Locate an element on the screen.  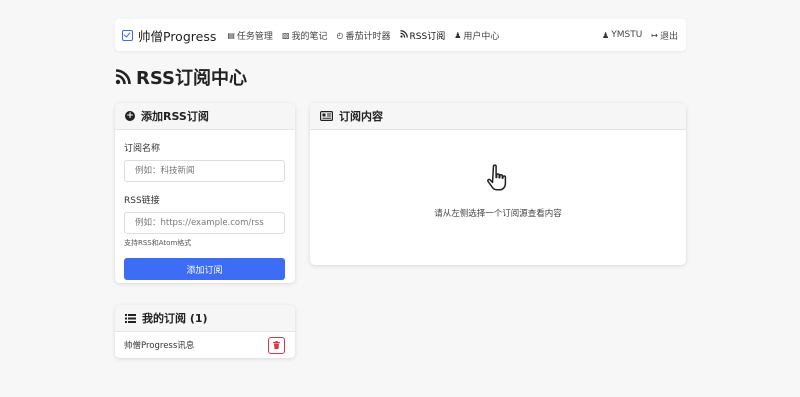
brand-link: 帅僧Progress is located at coordinates (169, 35).